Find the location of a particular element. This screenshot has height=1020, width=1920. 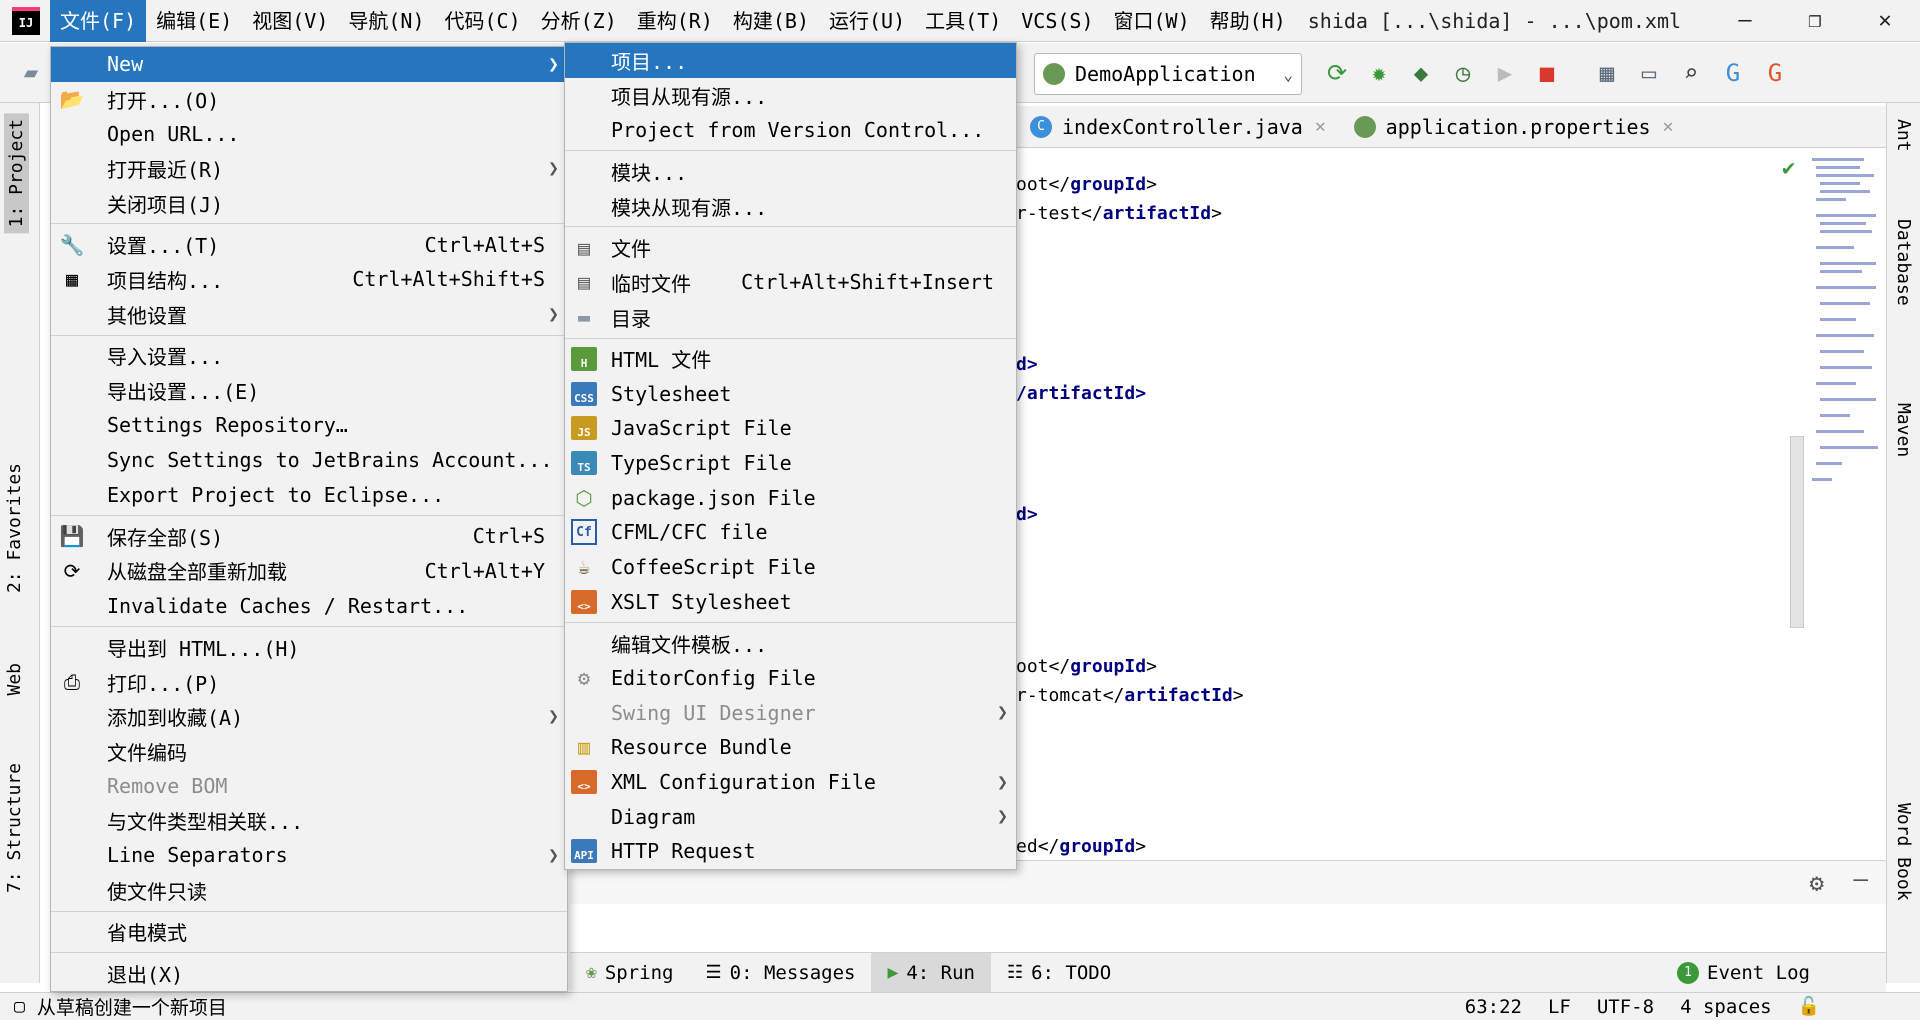

menu-11: 窗口(W) is located at coordinates (1152, 21).